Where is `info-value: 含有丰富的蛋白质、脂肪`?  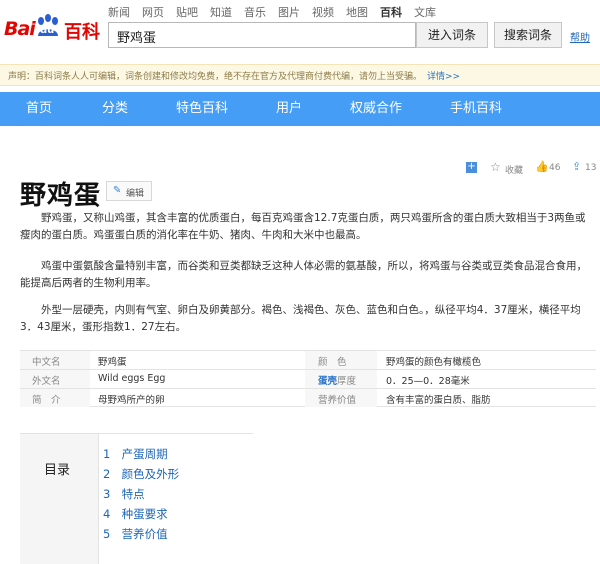
info-value: 含有丰富的蛋白质、脂肪 is located at coordinates (438, 400).